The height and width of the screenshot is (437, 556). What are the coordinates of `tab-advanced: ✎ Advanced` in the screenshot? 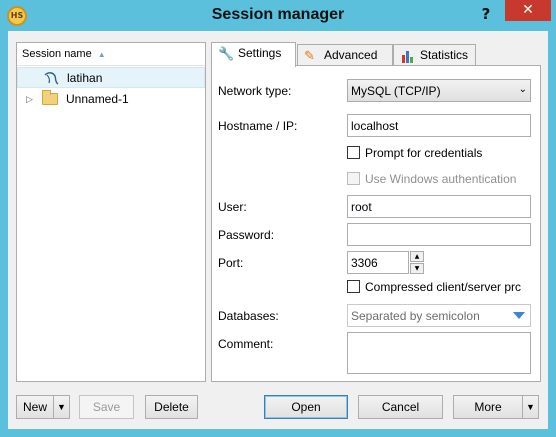 It's located at (345, 55).